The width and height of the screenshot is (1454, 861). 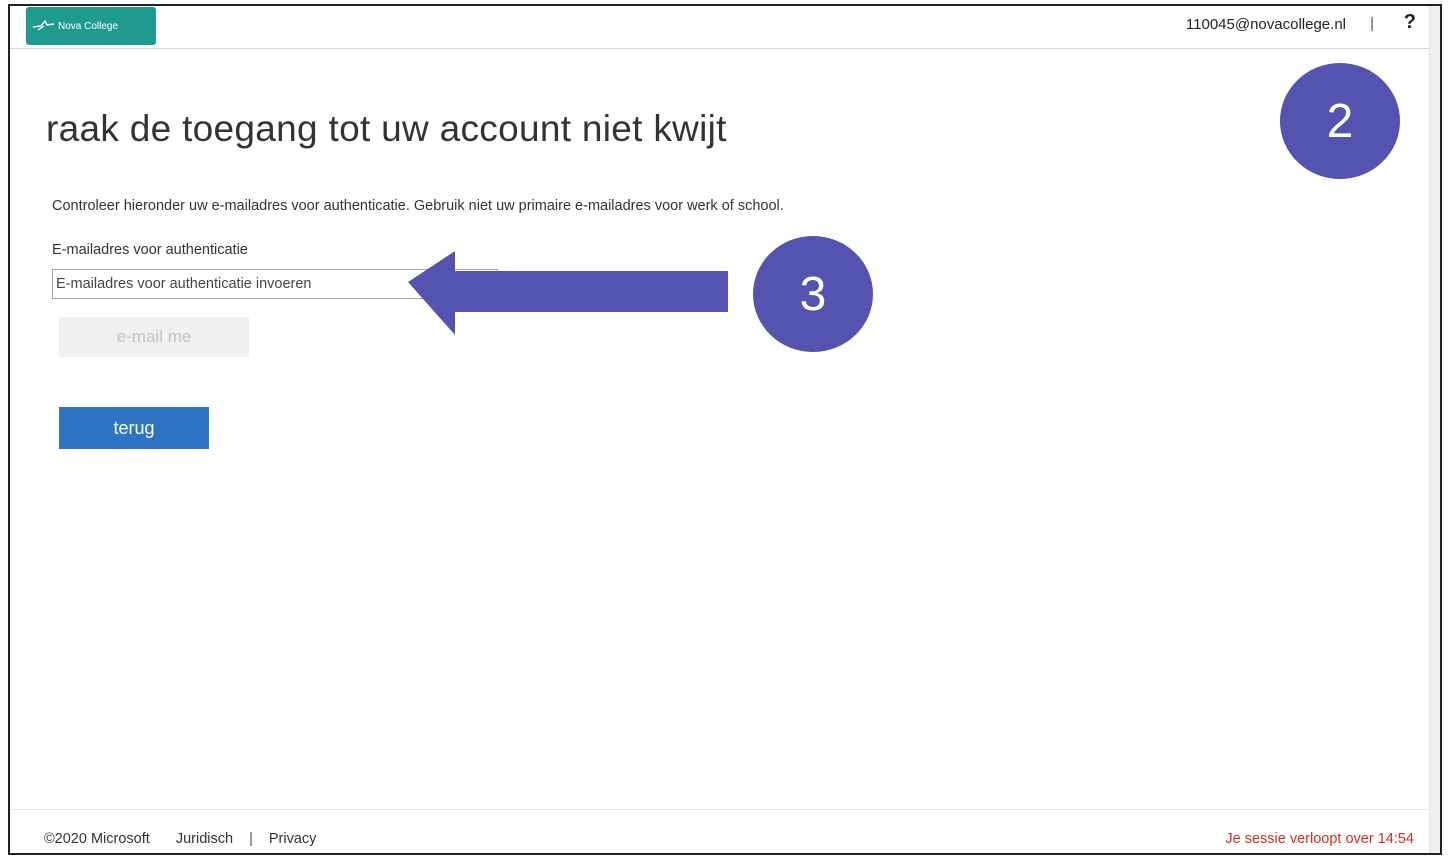 I want to click on session-expiry-text: Je sessie verloopt over 14:54, so click(x=1319, y=839).